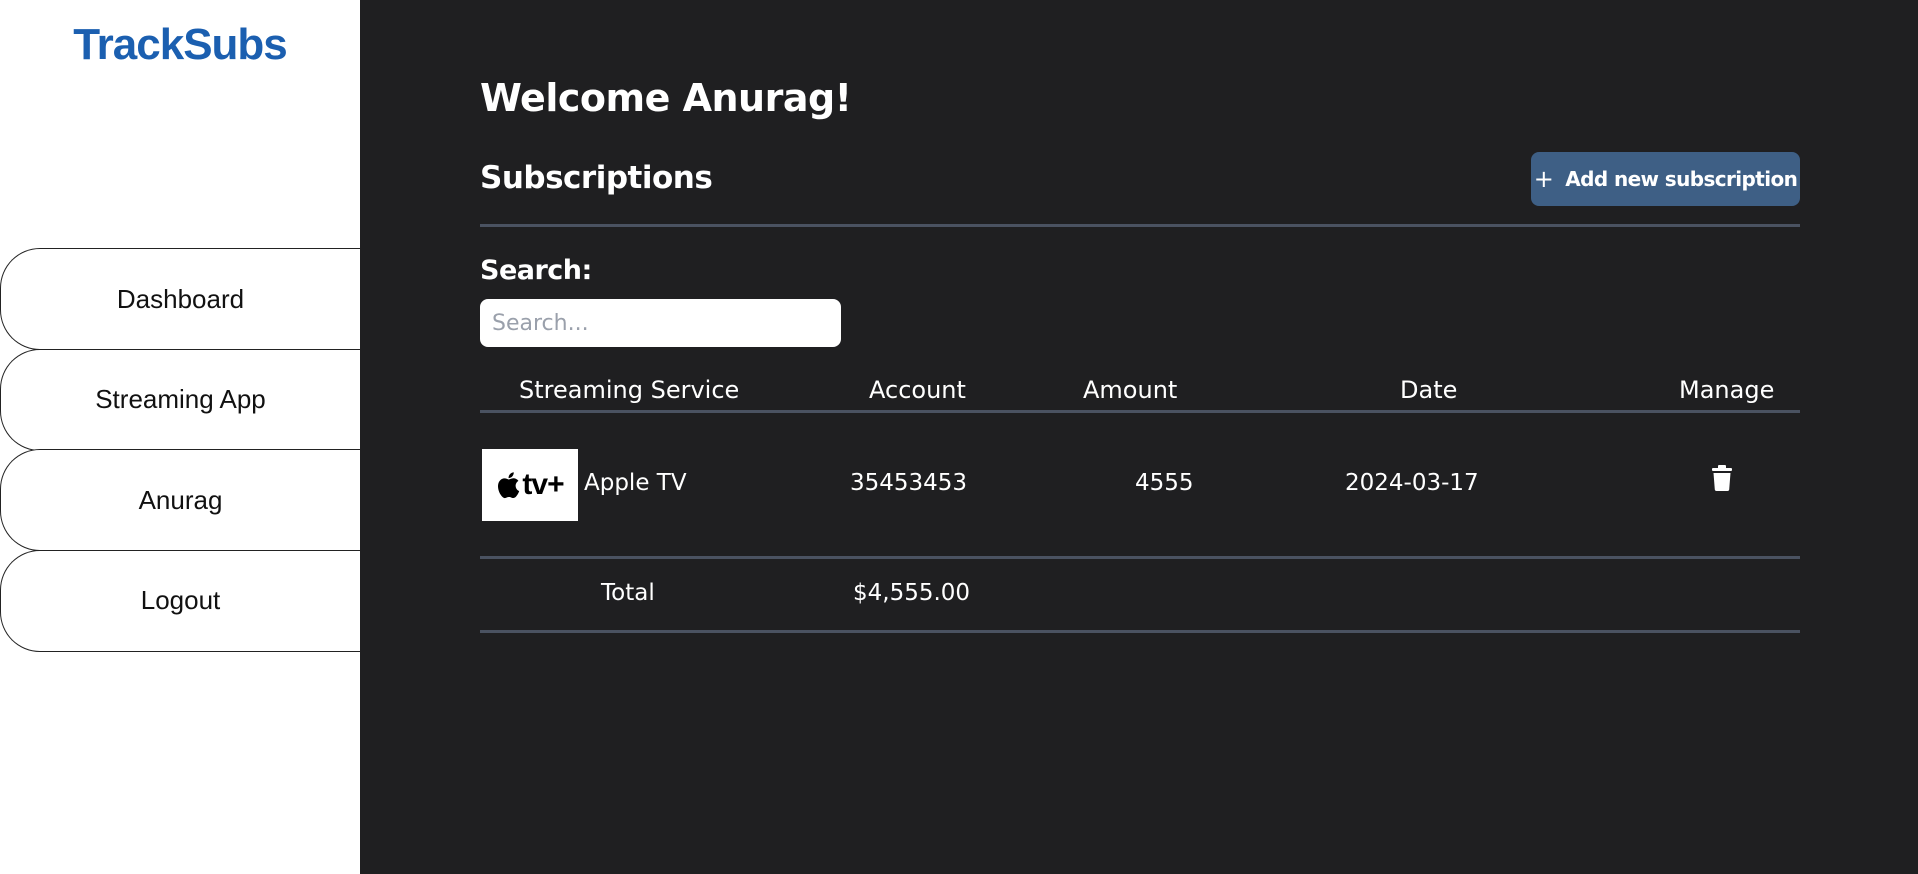  Describe the element at coordinates (1140, 631) in the screenshot. I see `table-bottom-divider` at that location.